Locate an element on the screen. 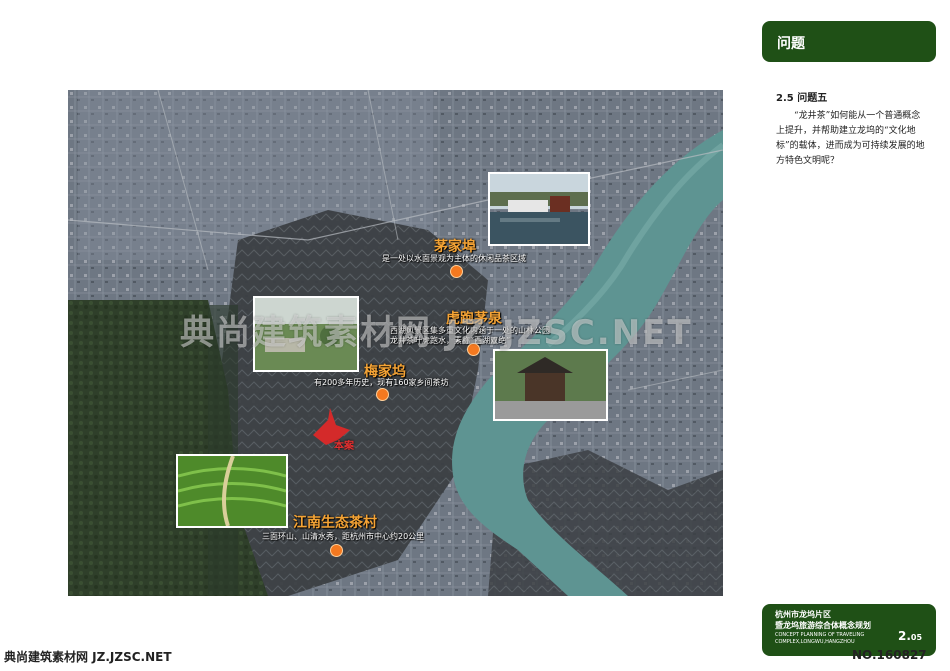  marker-meijiawu is located at coordinates (382, 394).